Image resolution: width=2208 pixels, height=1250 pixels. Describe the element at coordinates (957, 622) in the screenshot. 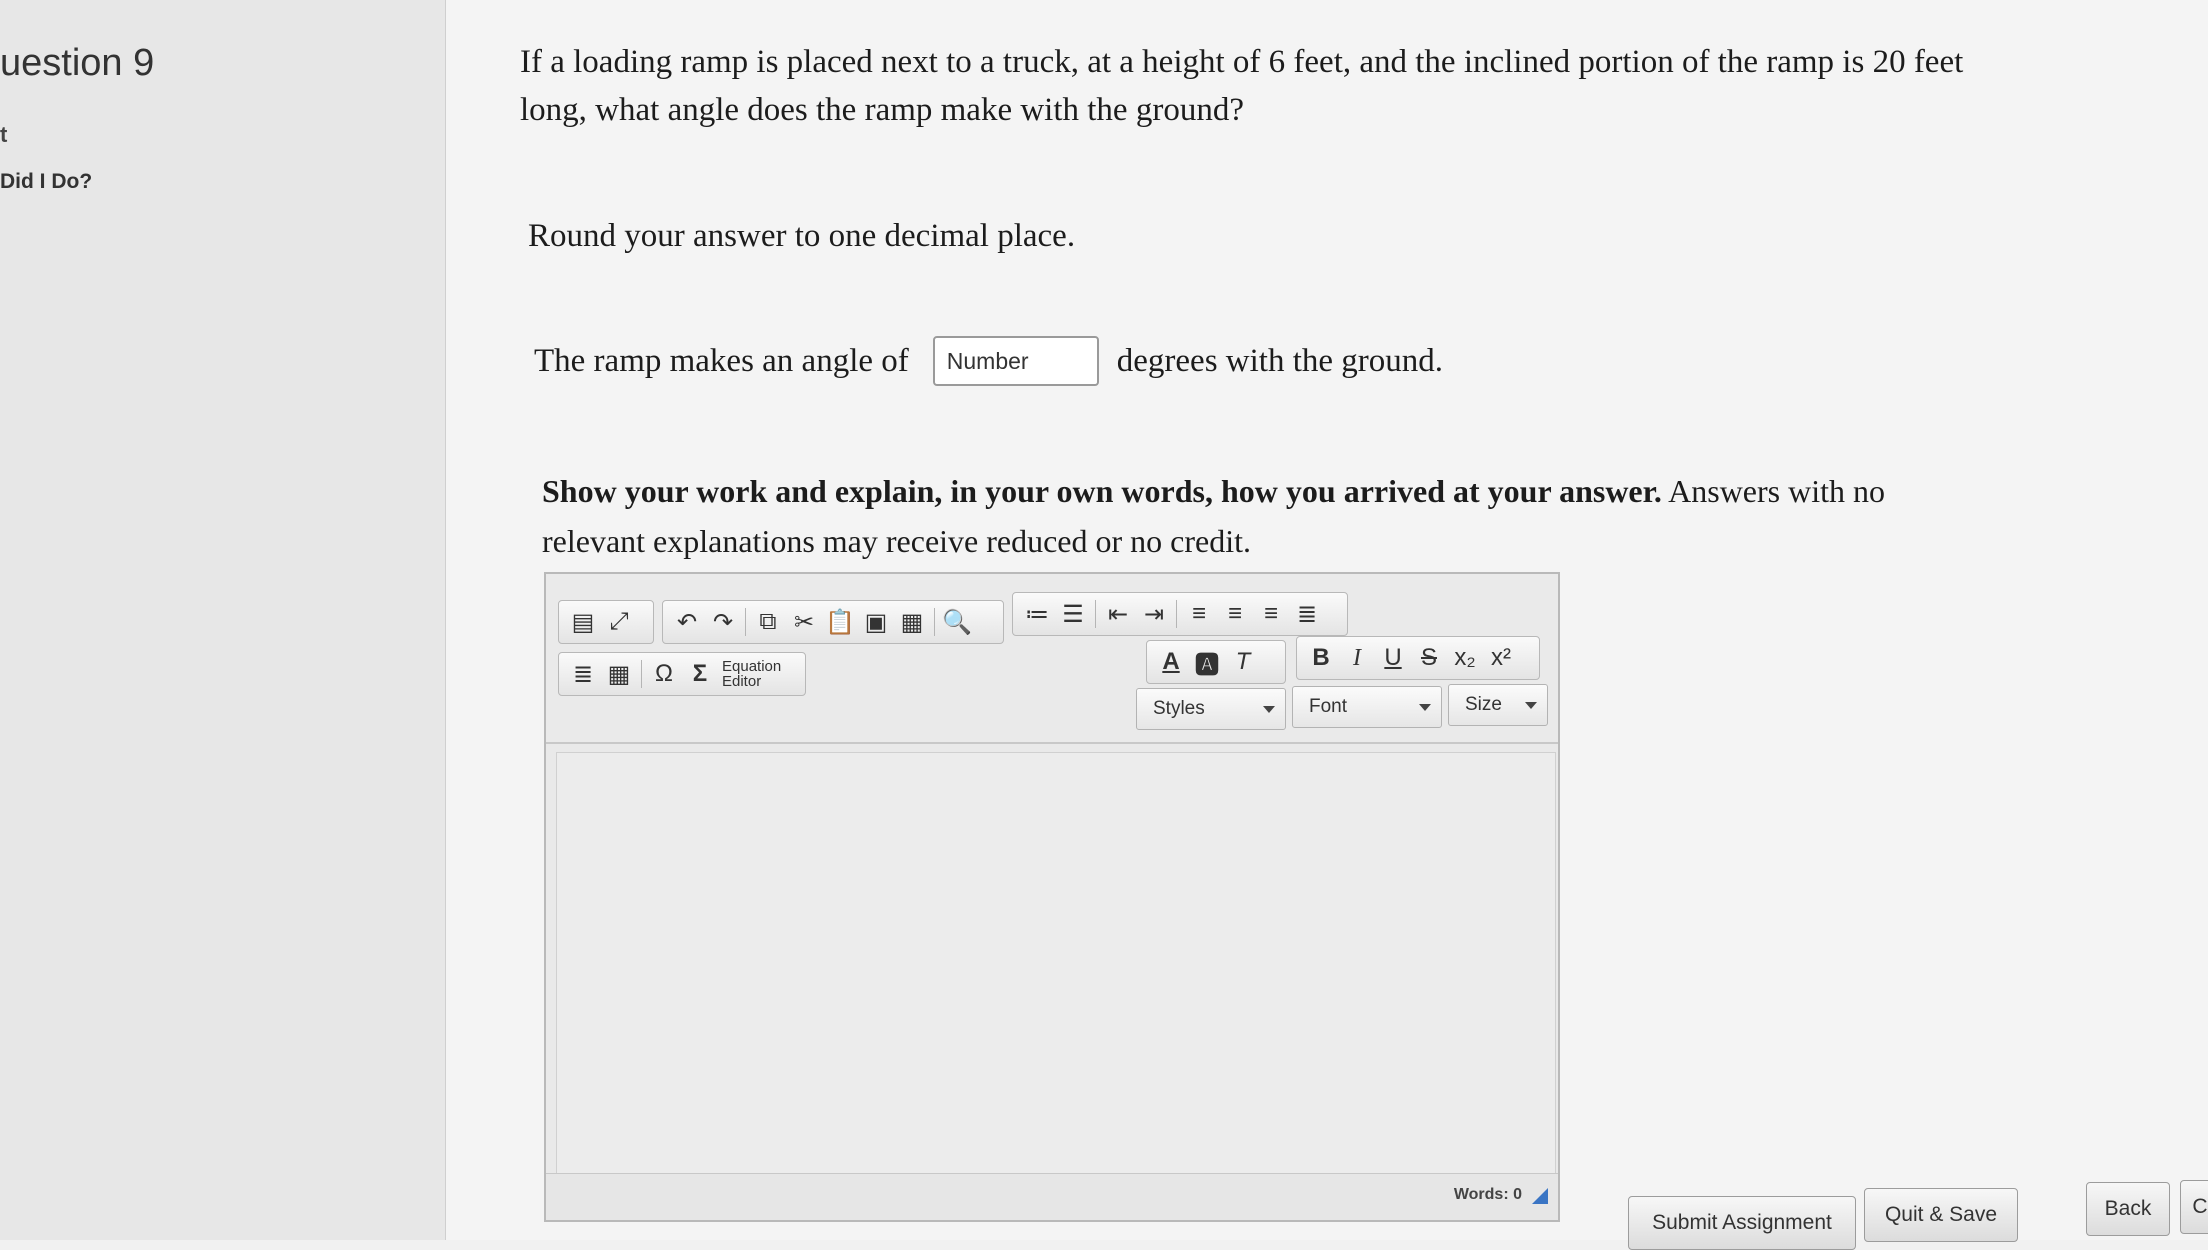

I see `find-icon: 🔍` at that location.